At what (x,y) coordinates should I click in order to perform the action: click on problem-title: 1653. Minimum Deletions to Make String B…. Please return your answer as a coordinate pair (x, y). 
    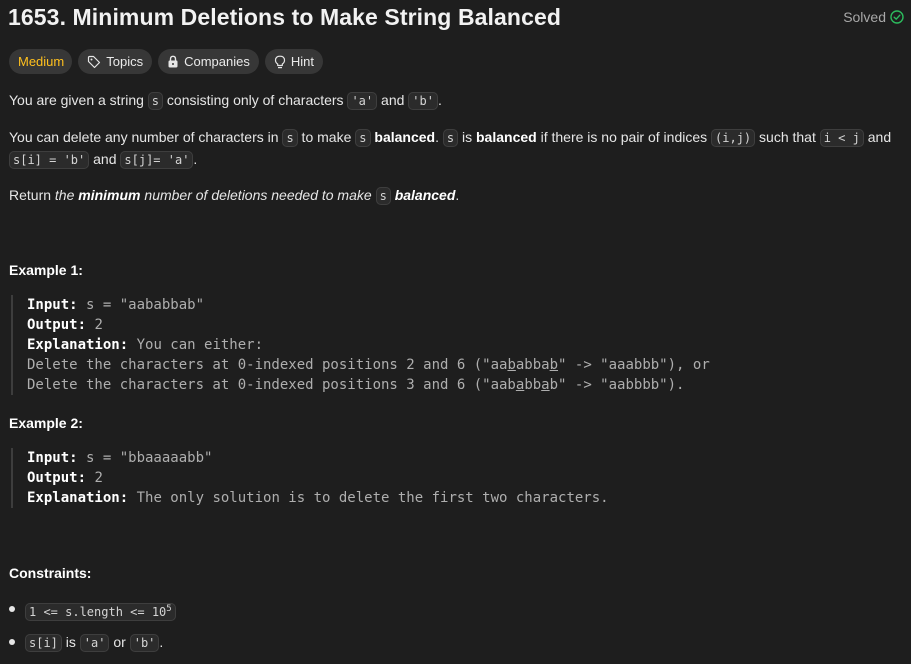
    Looking at the image, I should click on (285, 17).